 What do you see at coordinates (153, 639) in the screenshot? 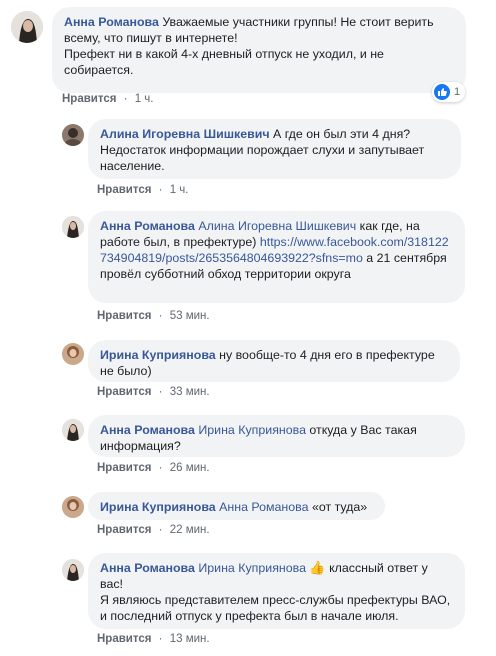
I see `comment-actions: Нравится · 13 мин.` at bounding box center [153, 639].